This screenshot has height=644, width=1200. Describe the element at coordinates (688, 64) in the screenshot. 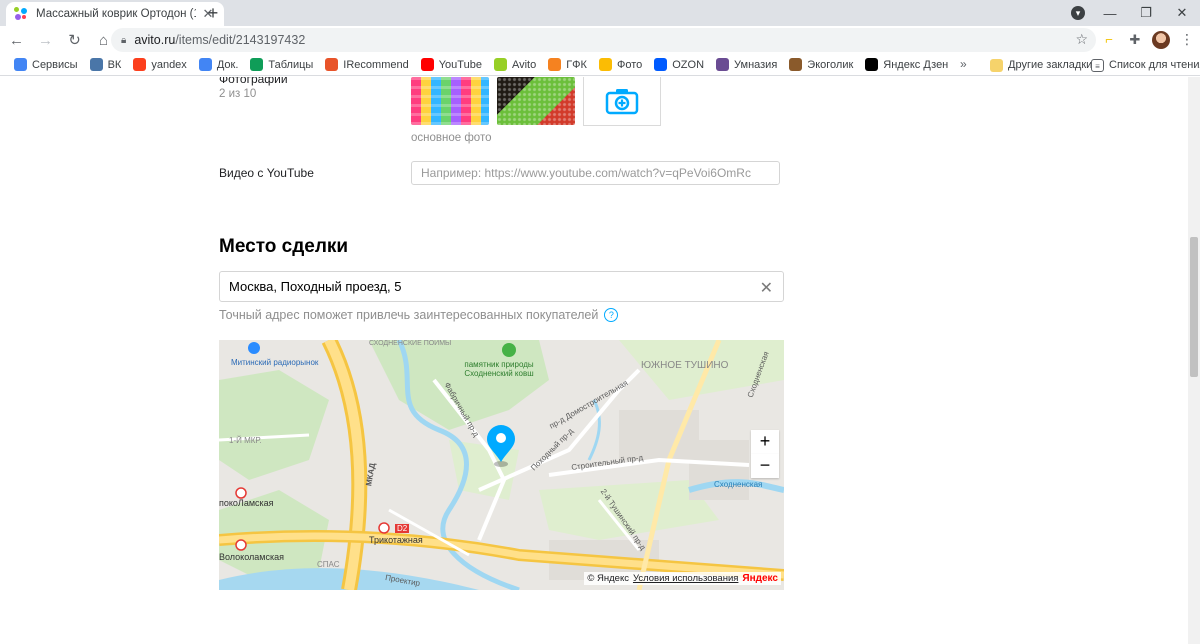

I see `bookmark-label: OZON` at that location.